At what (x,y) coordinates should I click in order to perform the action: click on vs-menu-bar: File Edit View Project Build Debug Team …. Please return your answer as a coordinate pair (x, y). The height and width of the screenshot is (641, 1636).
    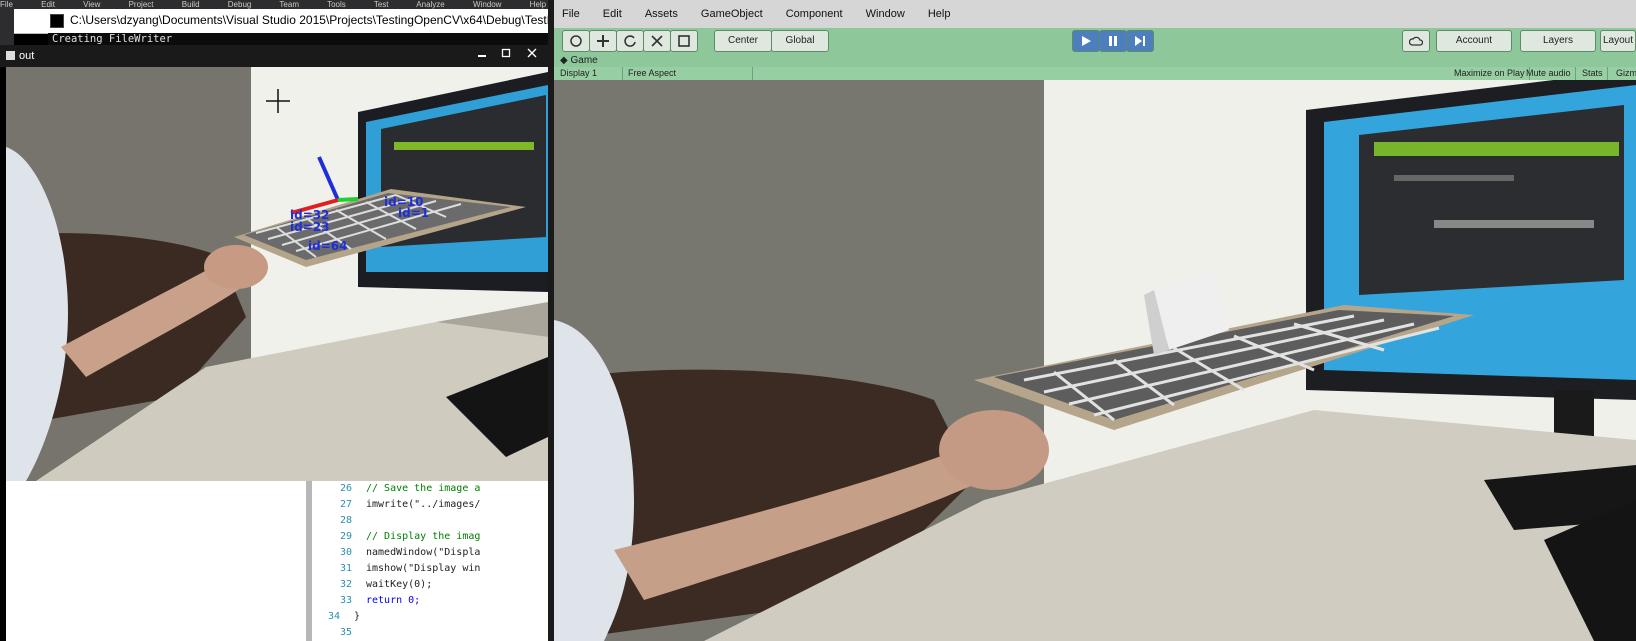
    Looking at the image, I should click on (274, 4).